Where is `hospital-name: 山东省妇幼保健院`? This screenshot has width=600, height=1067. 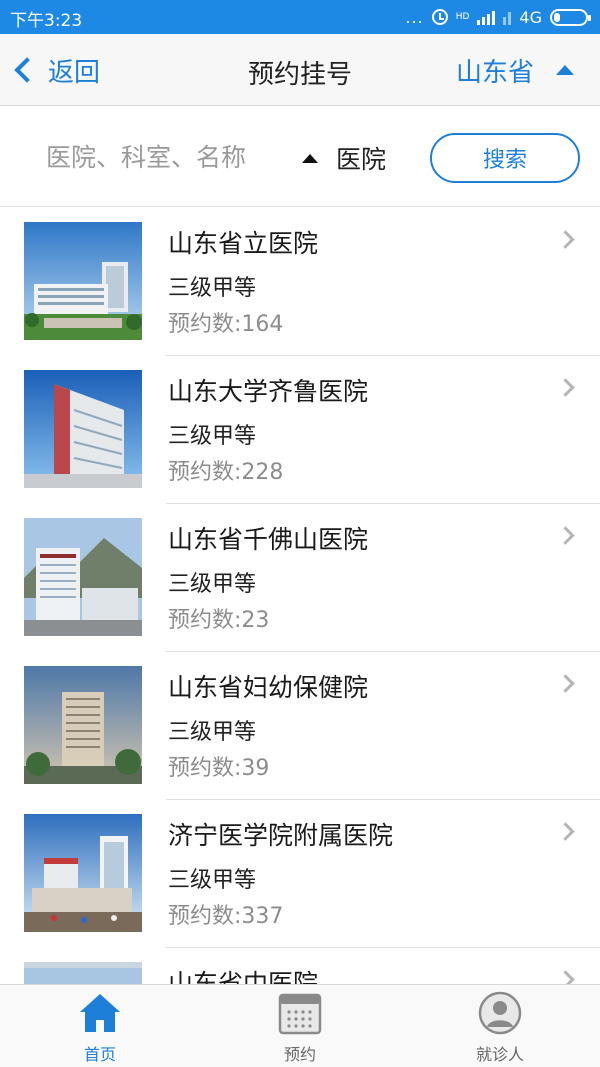
hospital-name: 山东省妇幼保健院 is located at coordinates (268, 687).